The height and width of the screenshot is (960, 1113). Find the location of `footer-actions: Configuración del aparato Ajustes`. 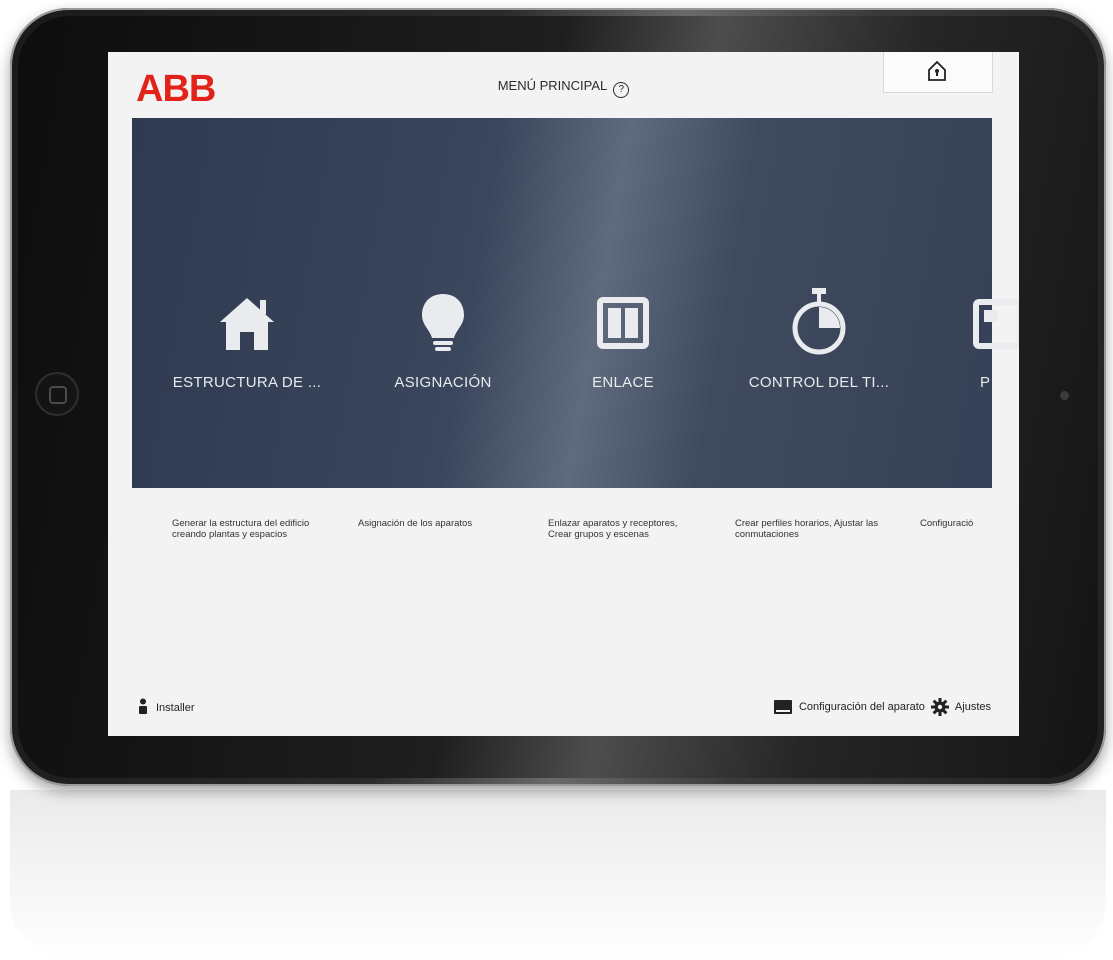

footer-actions: Configuración del aparato Ajustes is located at coordinates (882, 707).